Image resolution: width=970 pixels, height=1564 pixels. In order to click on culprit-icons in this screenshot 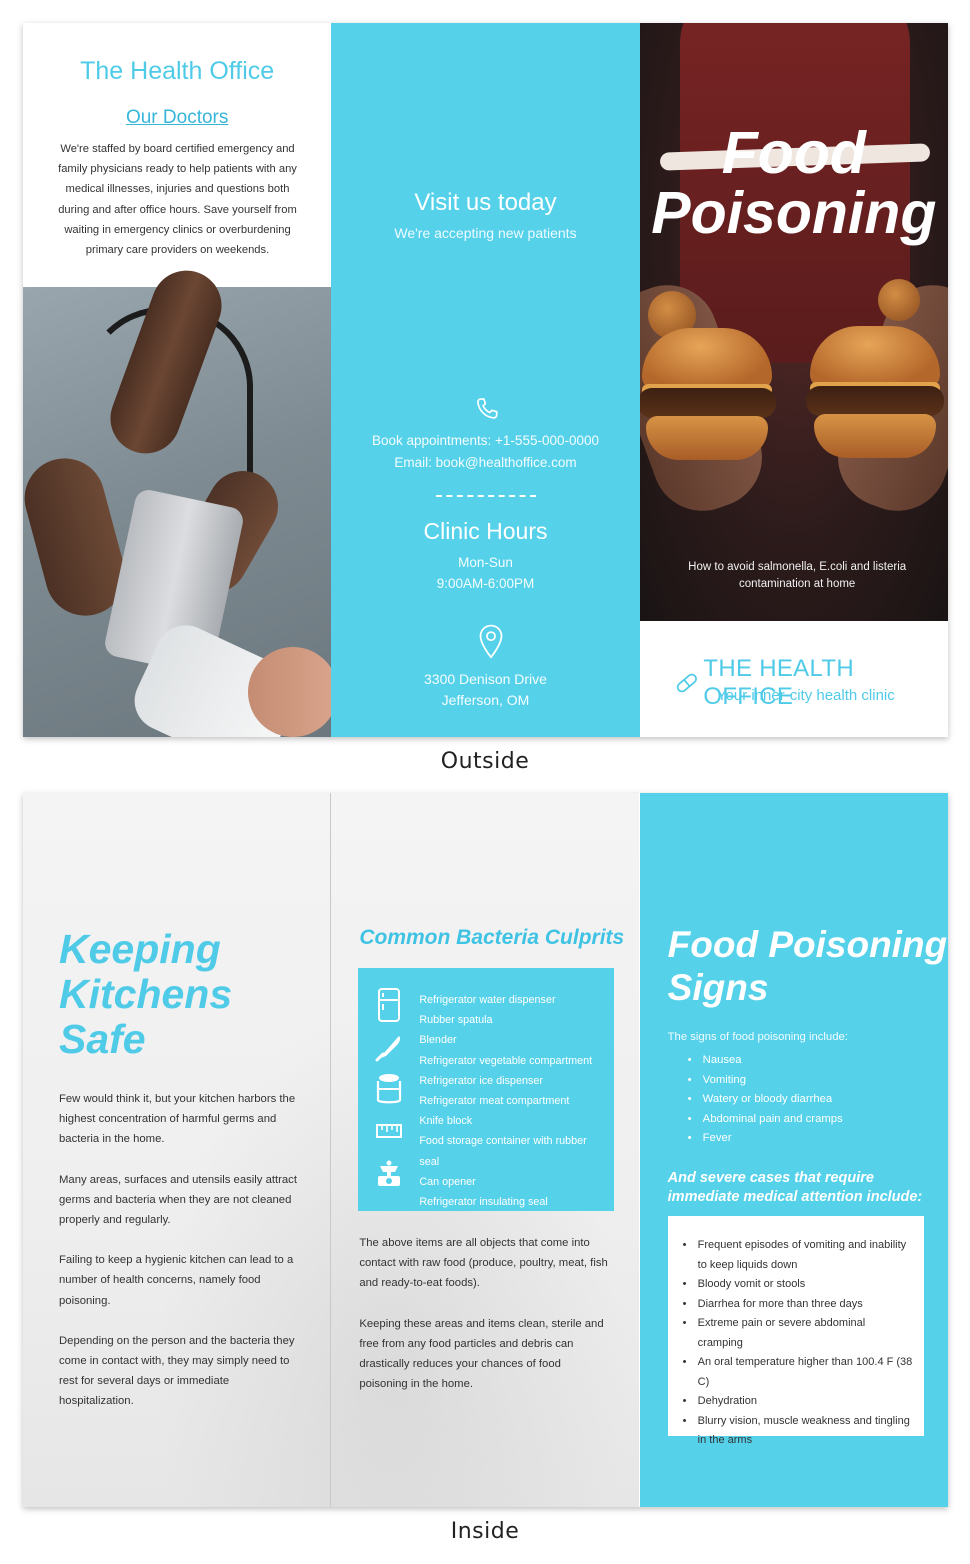, I will do `click(391, 1091)`.